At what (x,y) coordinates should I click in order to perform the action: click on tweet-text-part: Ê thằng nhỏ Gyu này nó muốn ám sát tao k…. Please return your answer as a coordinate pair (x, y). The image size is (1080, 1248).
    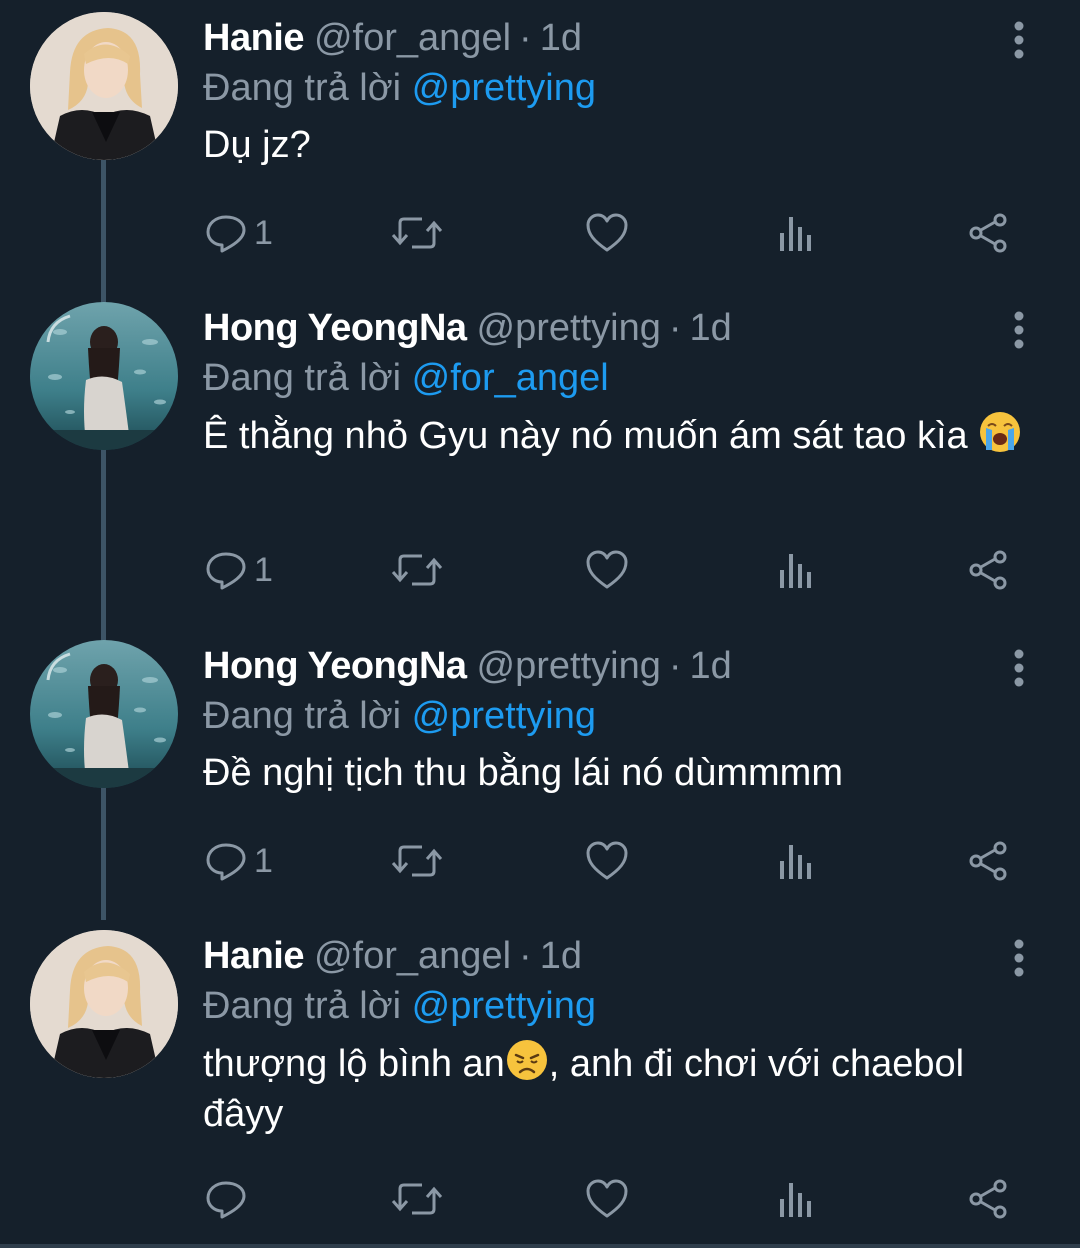
    Looking at the image, I should click on (591, 436).